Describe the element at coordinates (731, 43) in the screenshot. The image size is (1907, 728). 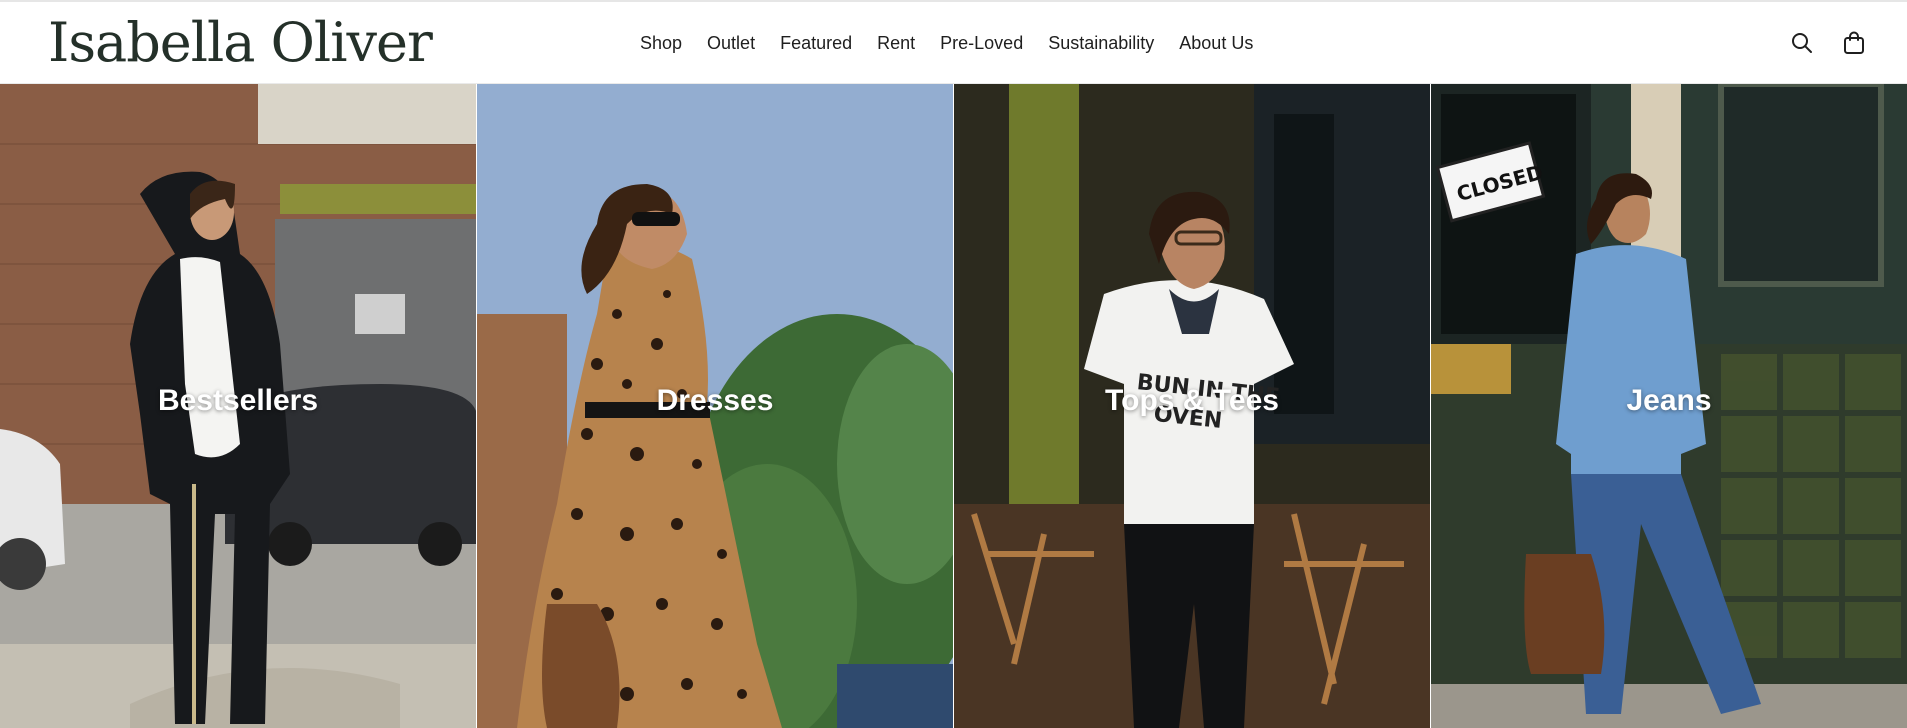
I see `nav-item-outlet: Outlet` at that location.